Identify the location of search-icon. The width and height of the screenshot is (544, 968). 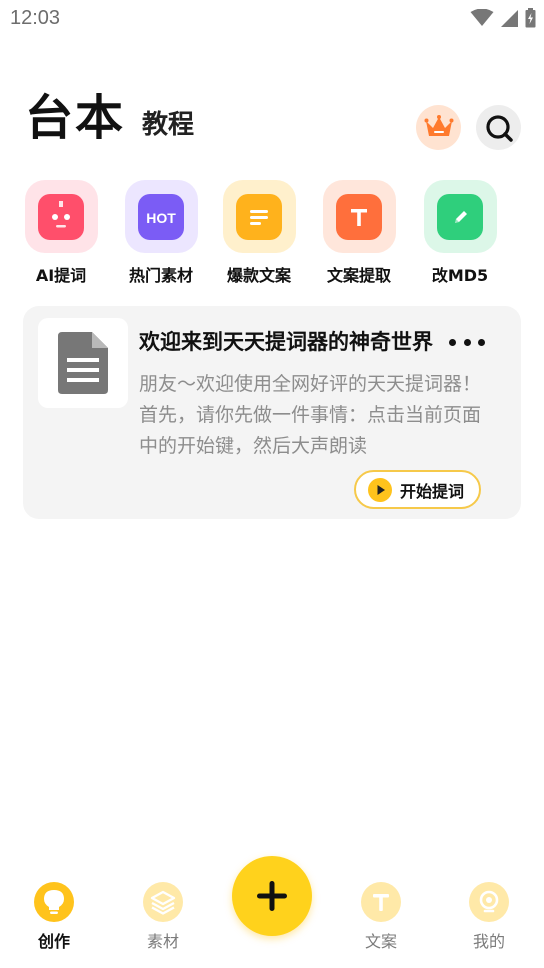
(499, 128).